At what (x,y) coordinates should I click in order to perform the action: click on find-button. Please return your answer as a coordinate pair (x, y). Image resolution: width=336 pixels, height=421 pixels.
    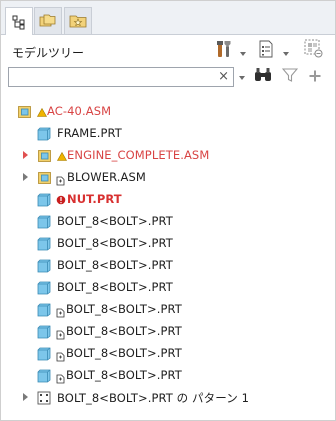
    Looking at the image, I should click on (263, 77).